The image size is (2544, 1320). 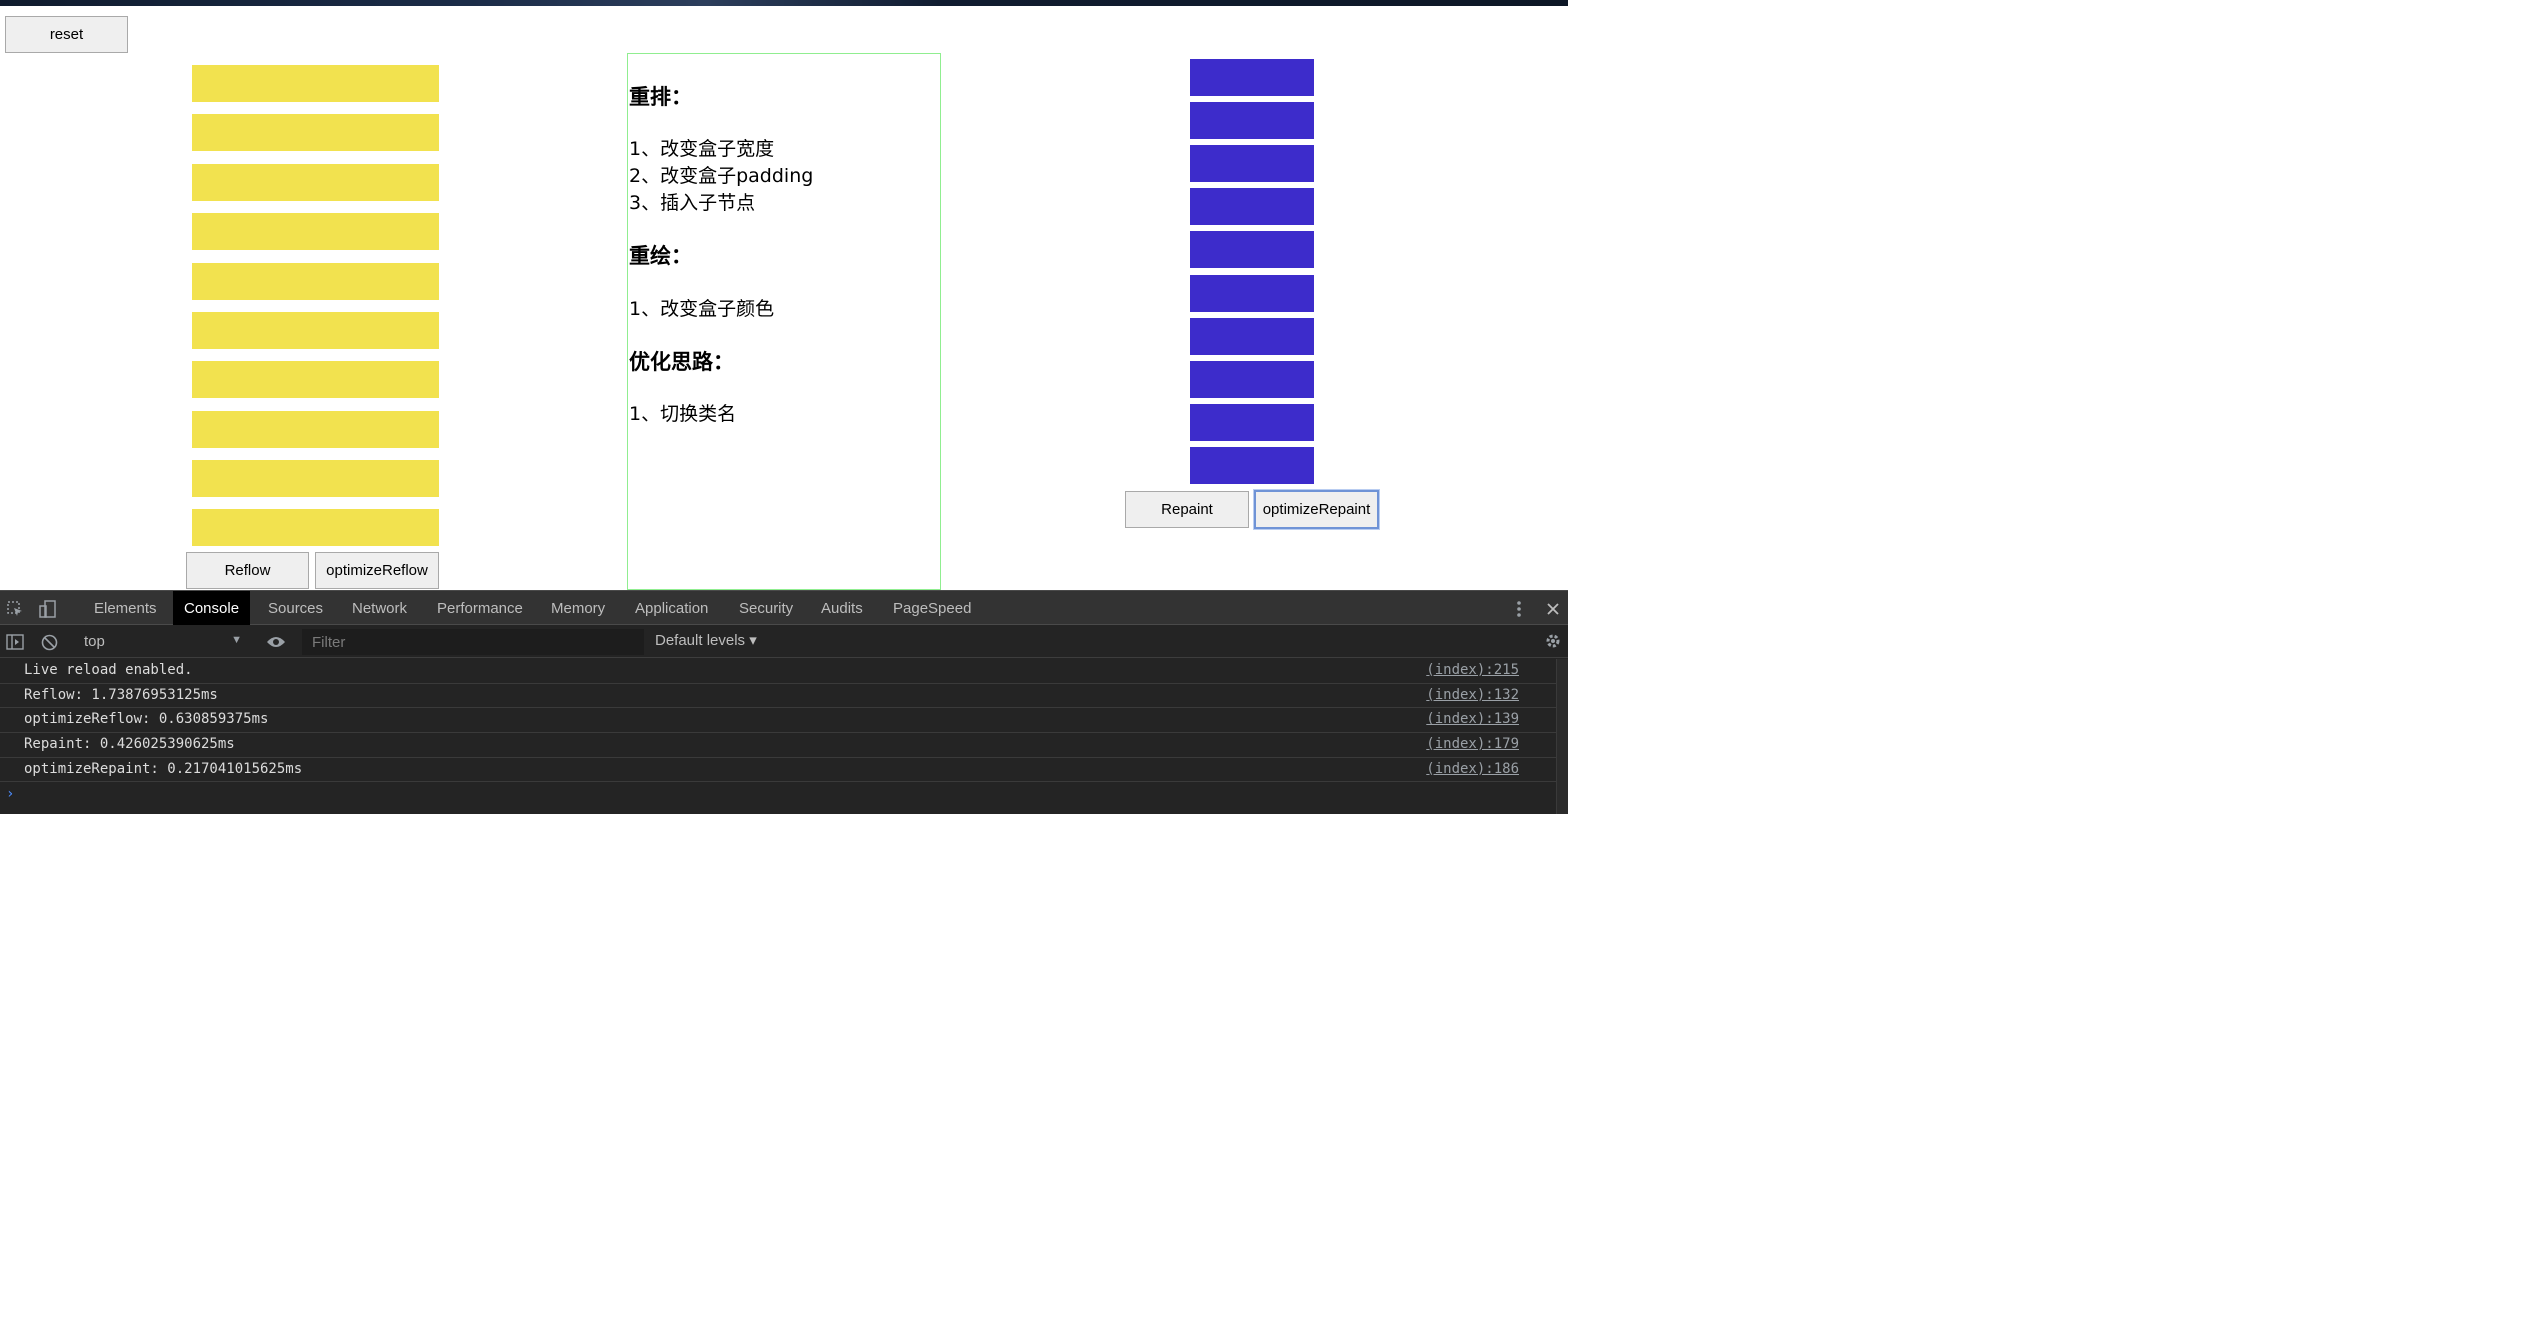 I want to click on log-message: Live reload enabled., so click(x=108, y=670).